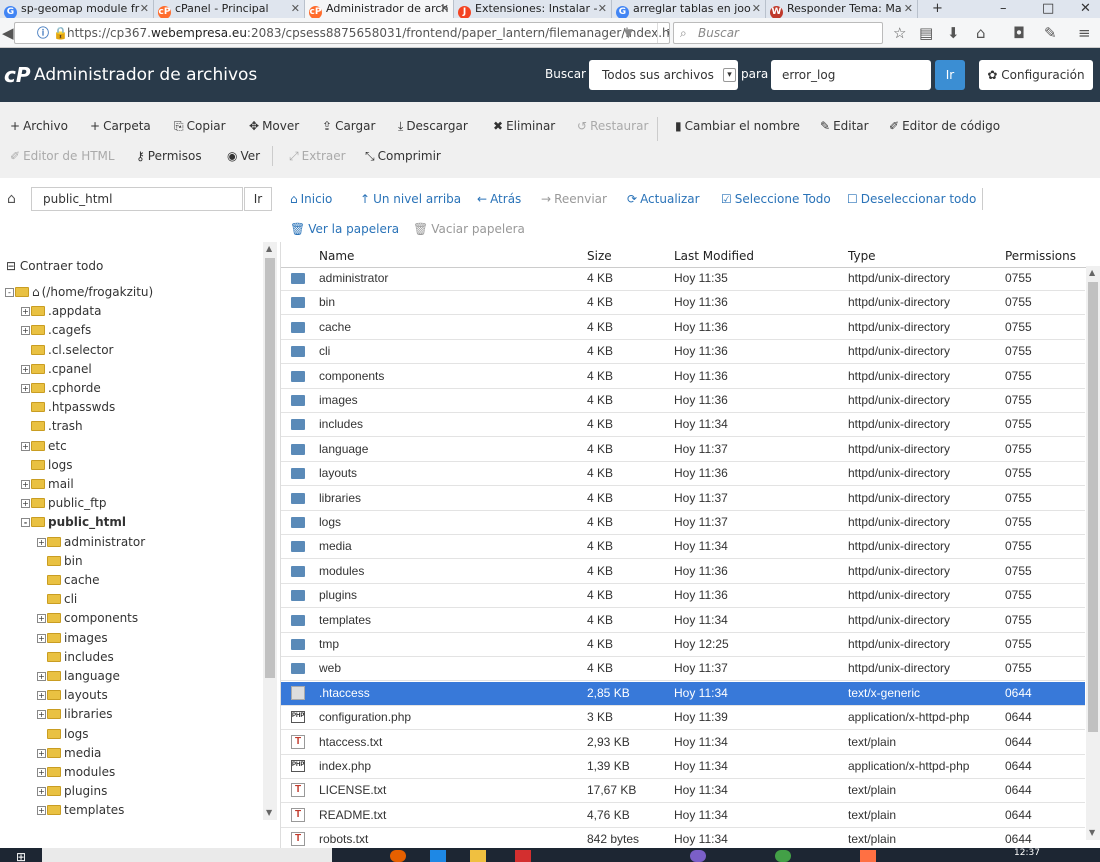  I want to click on firefox-icon, so click(398, 856).